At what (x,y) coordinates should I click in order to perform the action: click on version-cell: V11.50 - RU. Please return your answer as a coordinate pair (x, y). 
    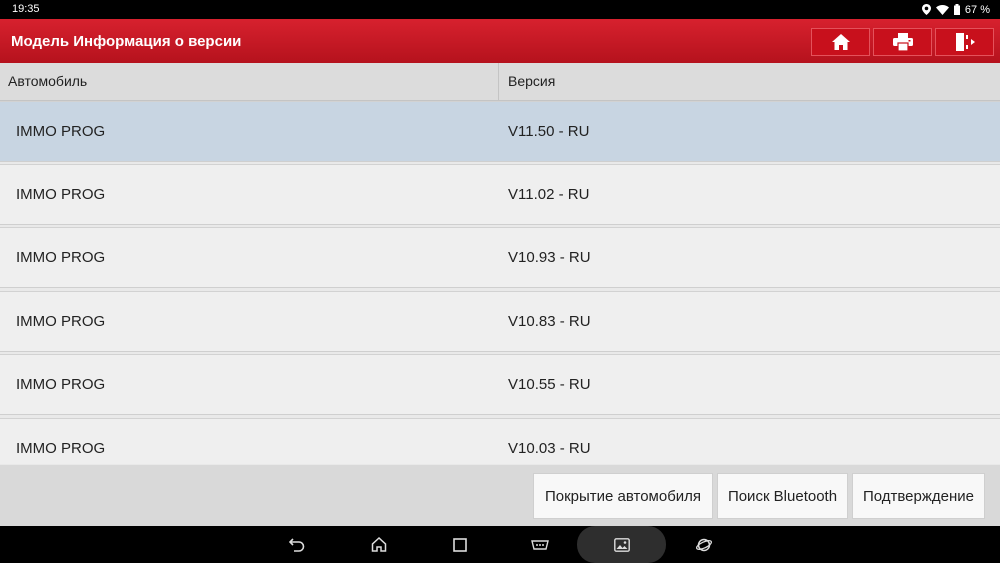
    Looking at the image, I should click on (549, 131).